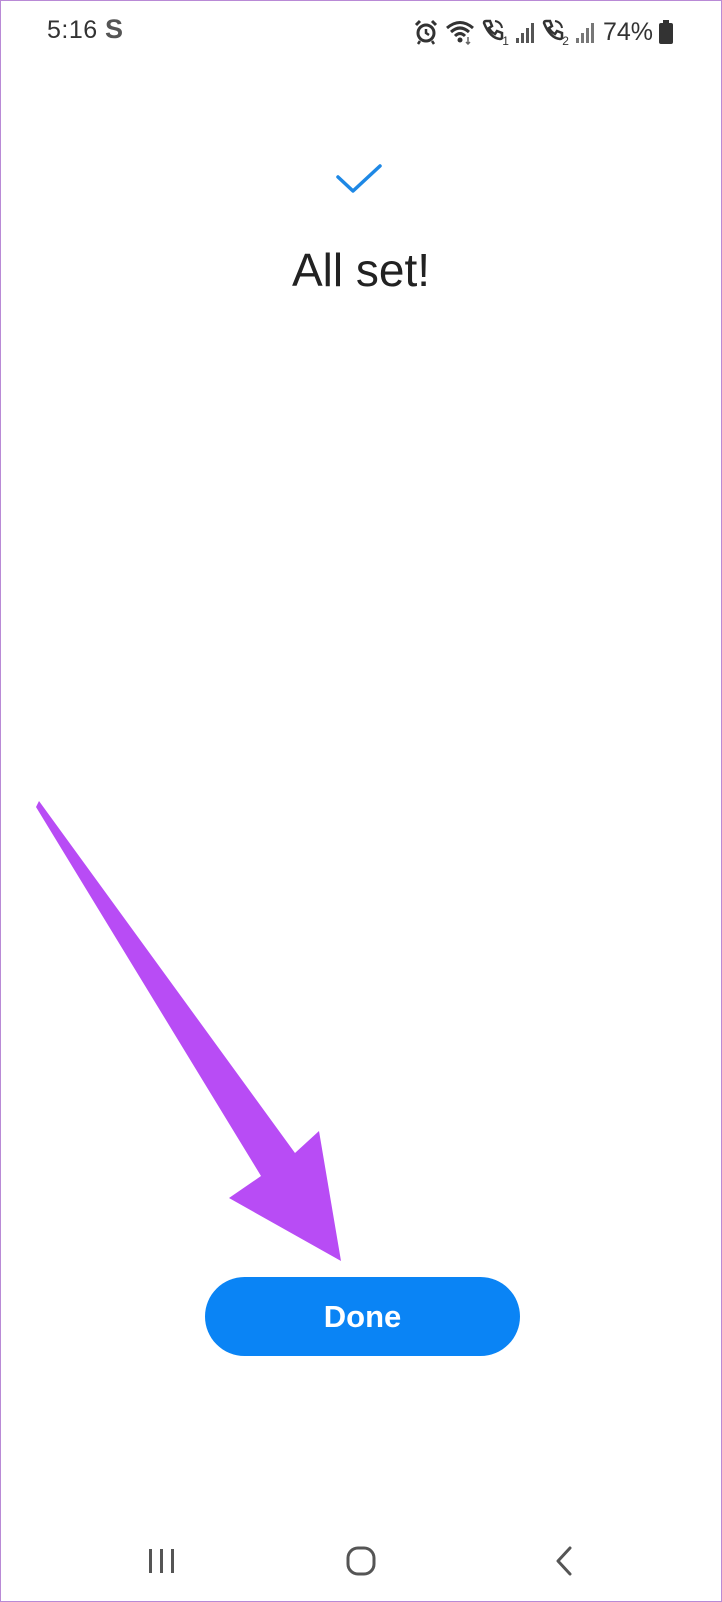 The height and width of the screenshot is (1602, 722). I want to click on page-title: All set!, so click(361, 270).